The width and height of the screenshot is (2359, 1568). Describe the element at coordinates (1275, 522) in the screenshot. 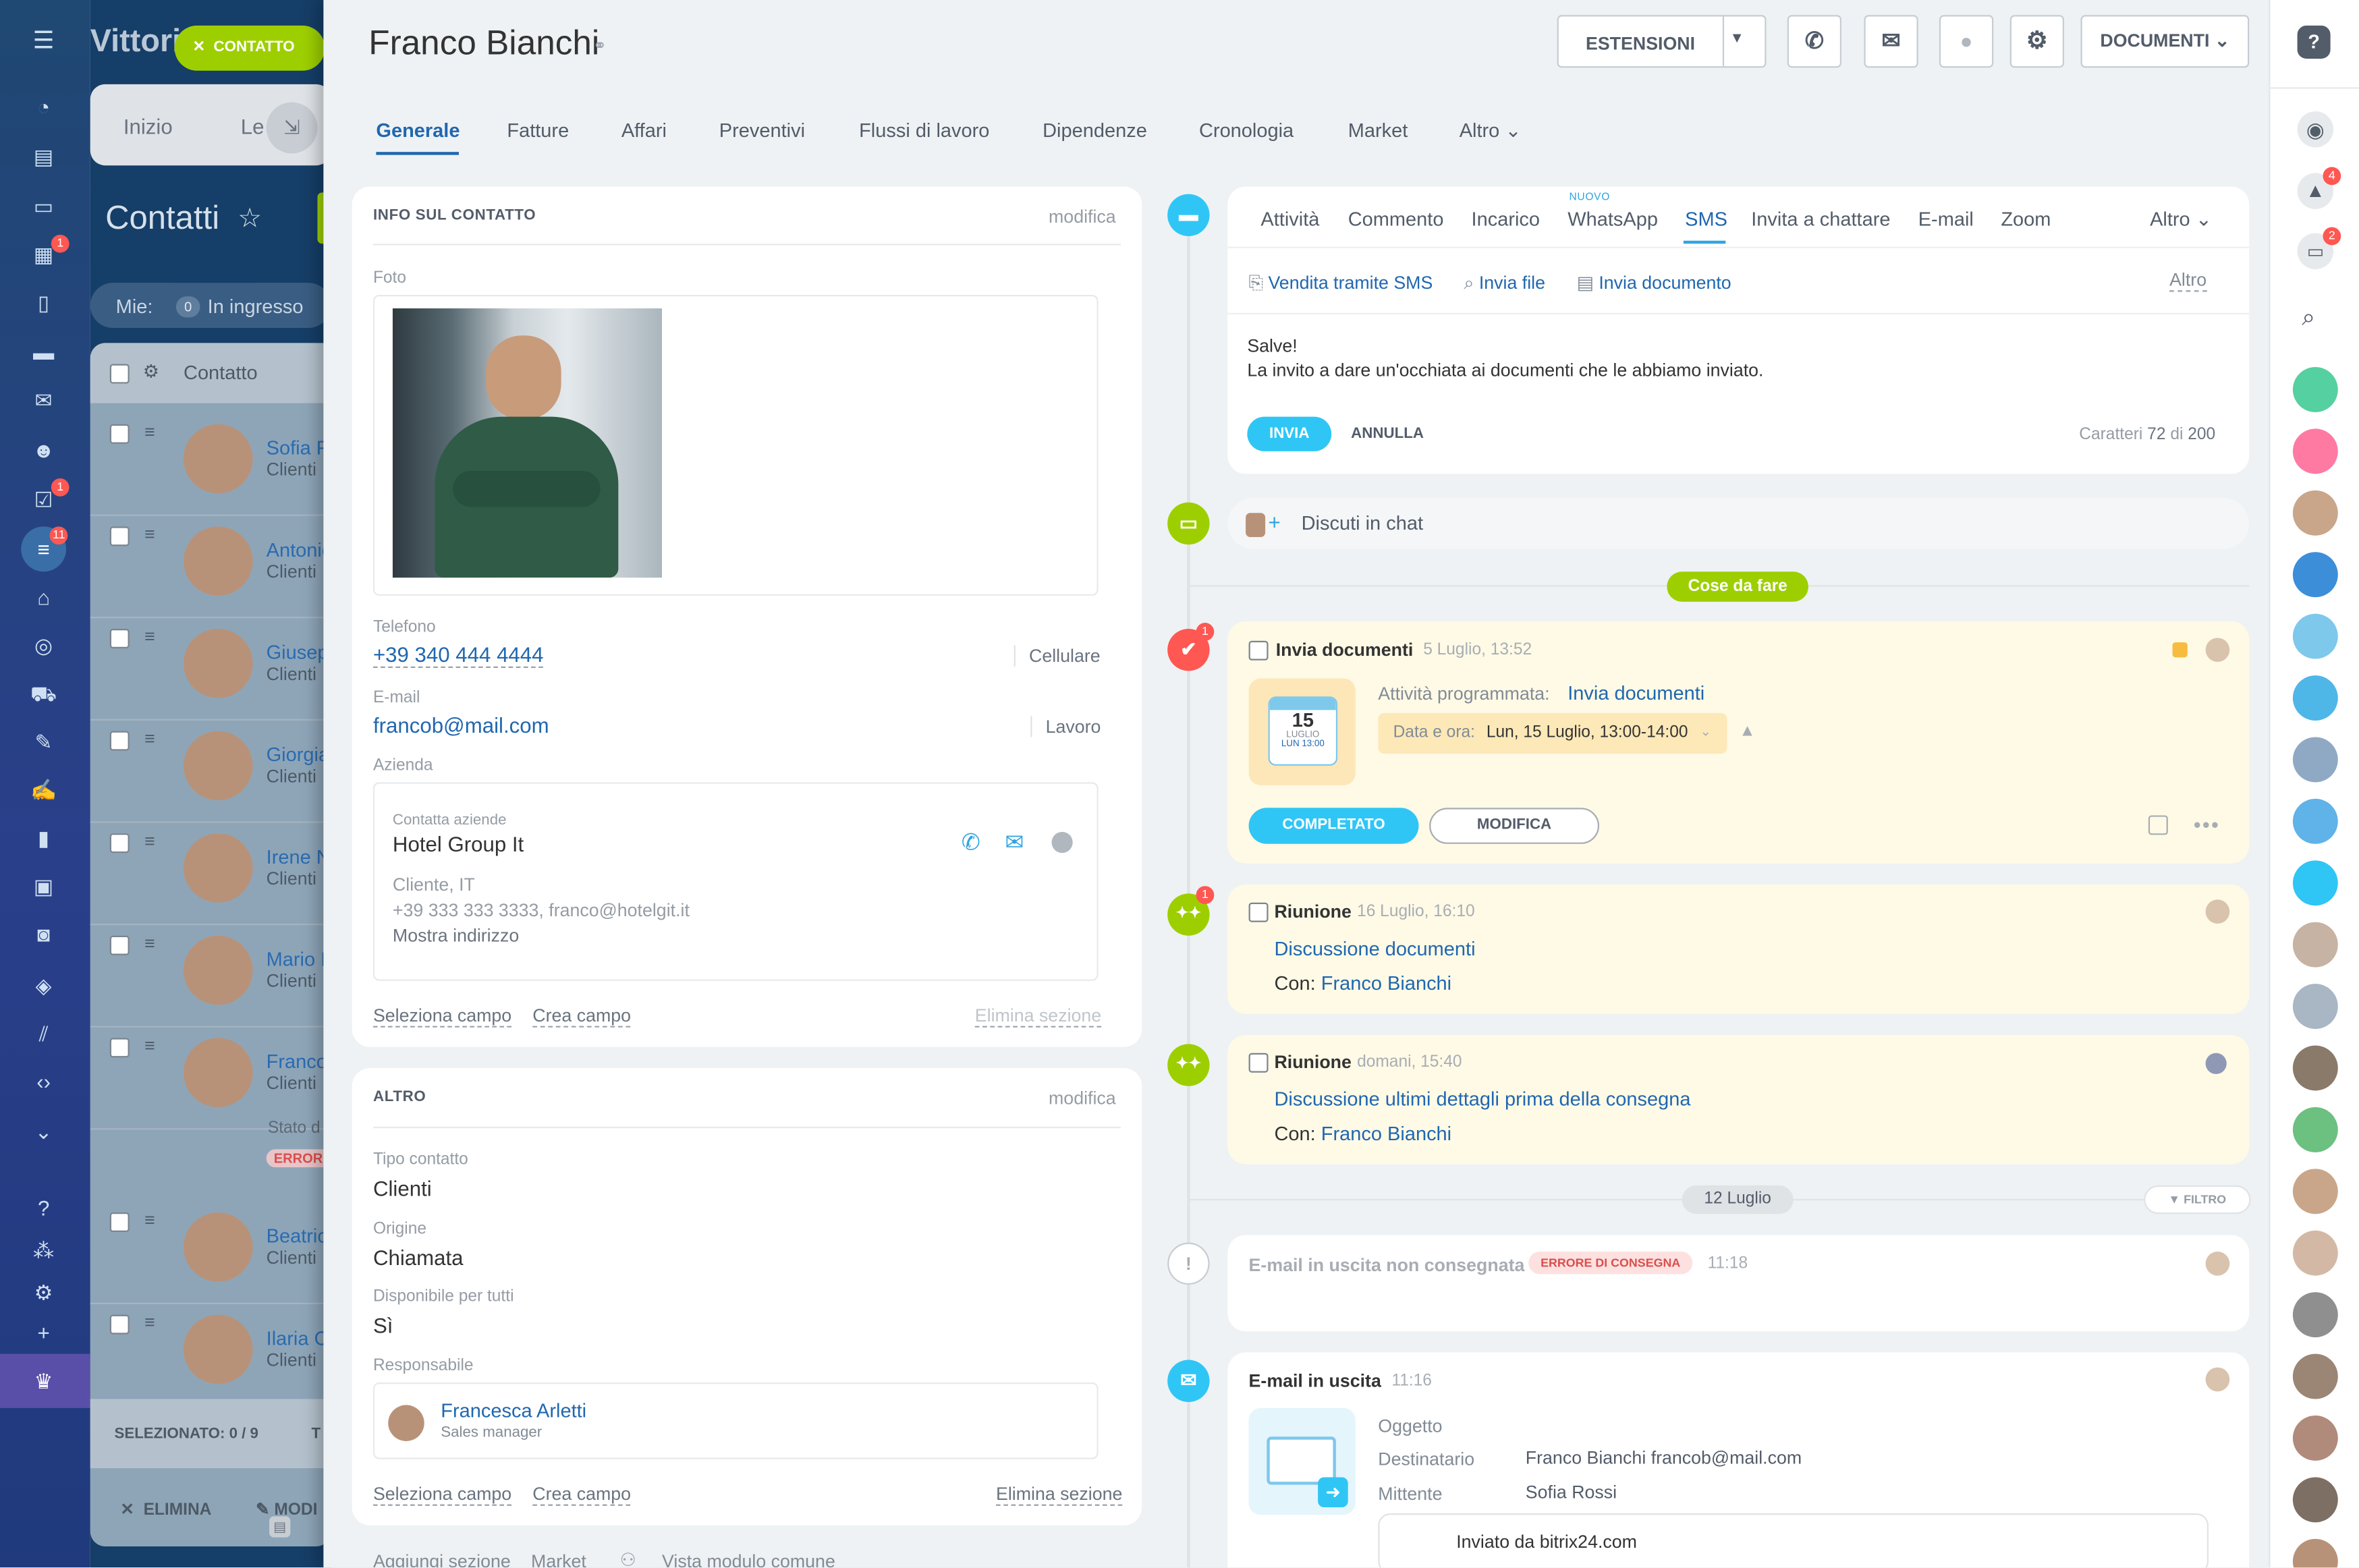

I see `plus-icon: +` at that location.